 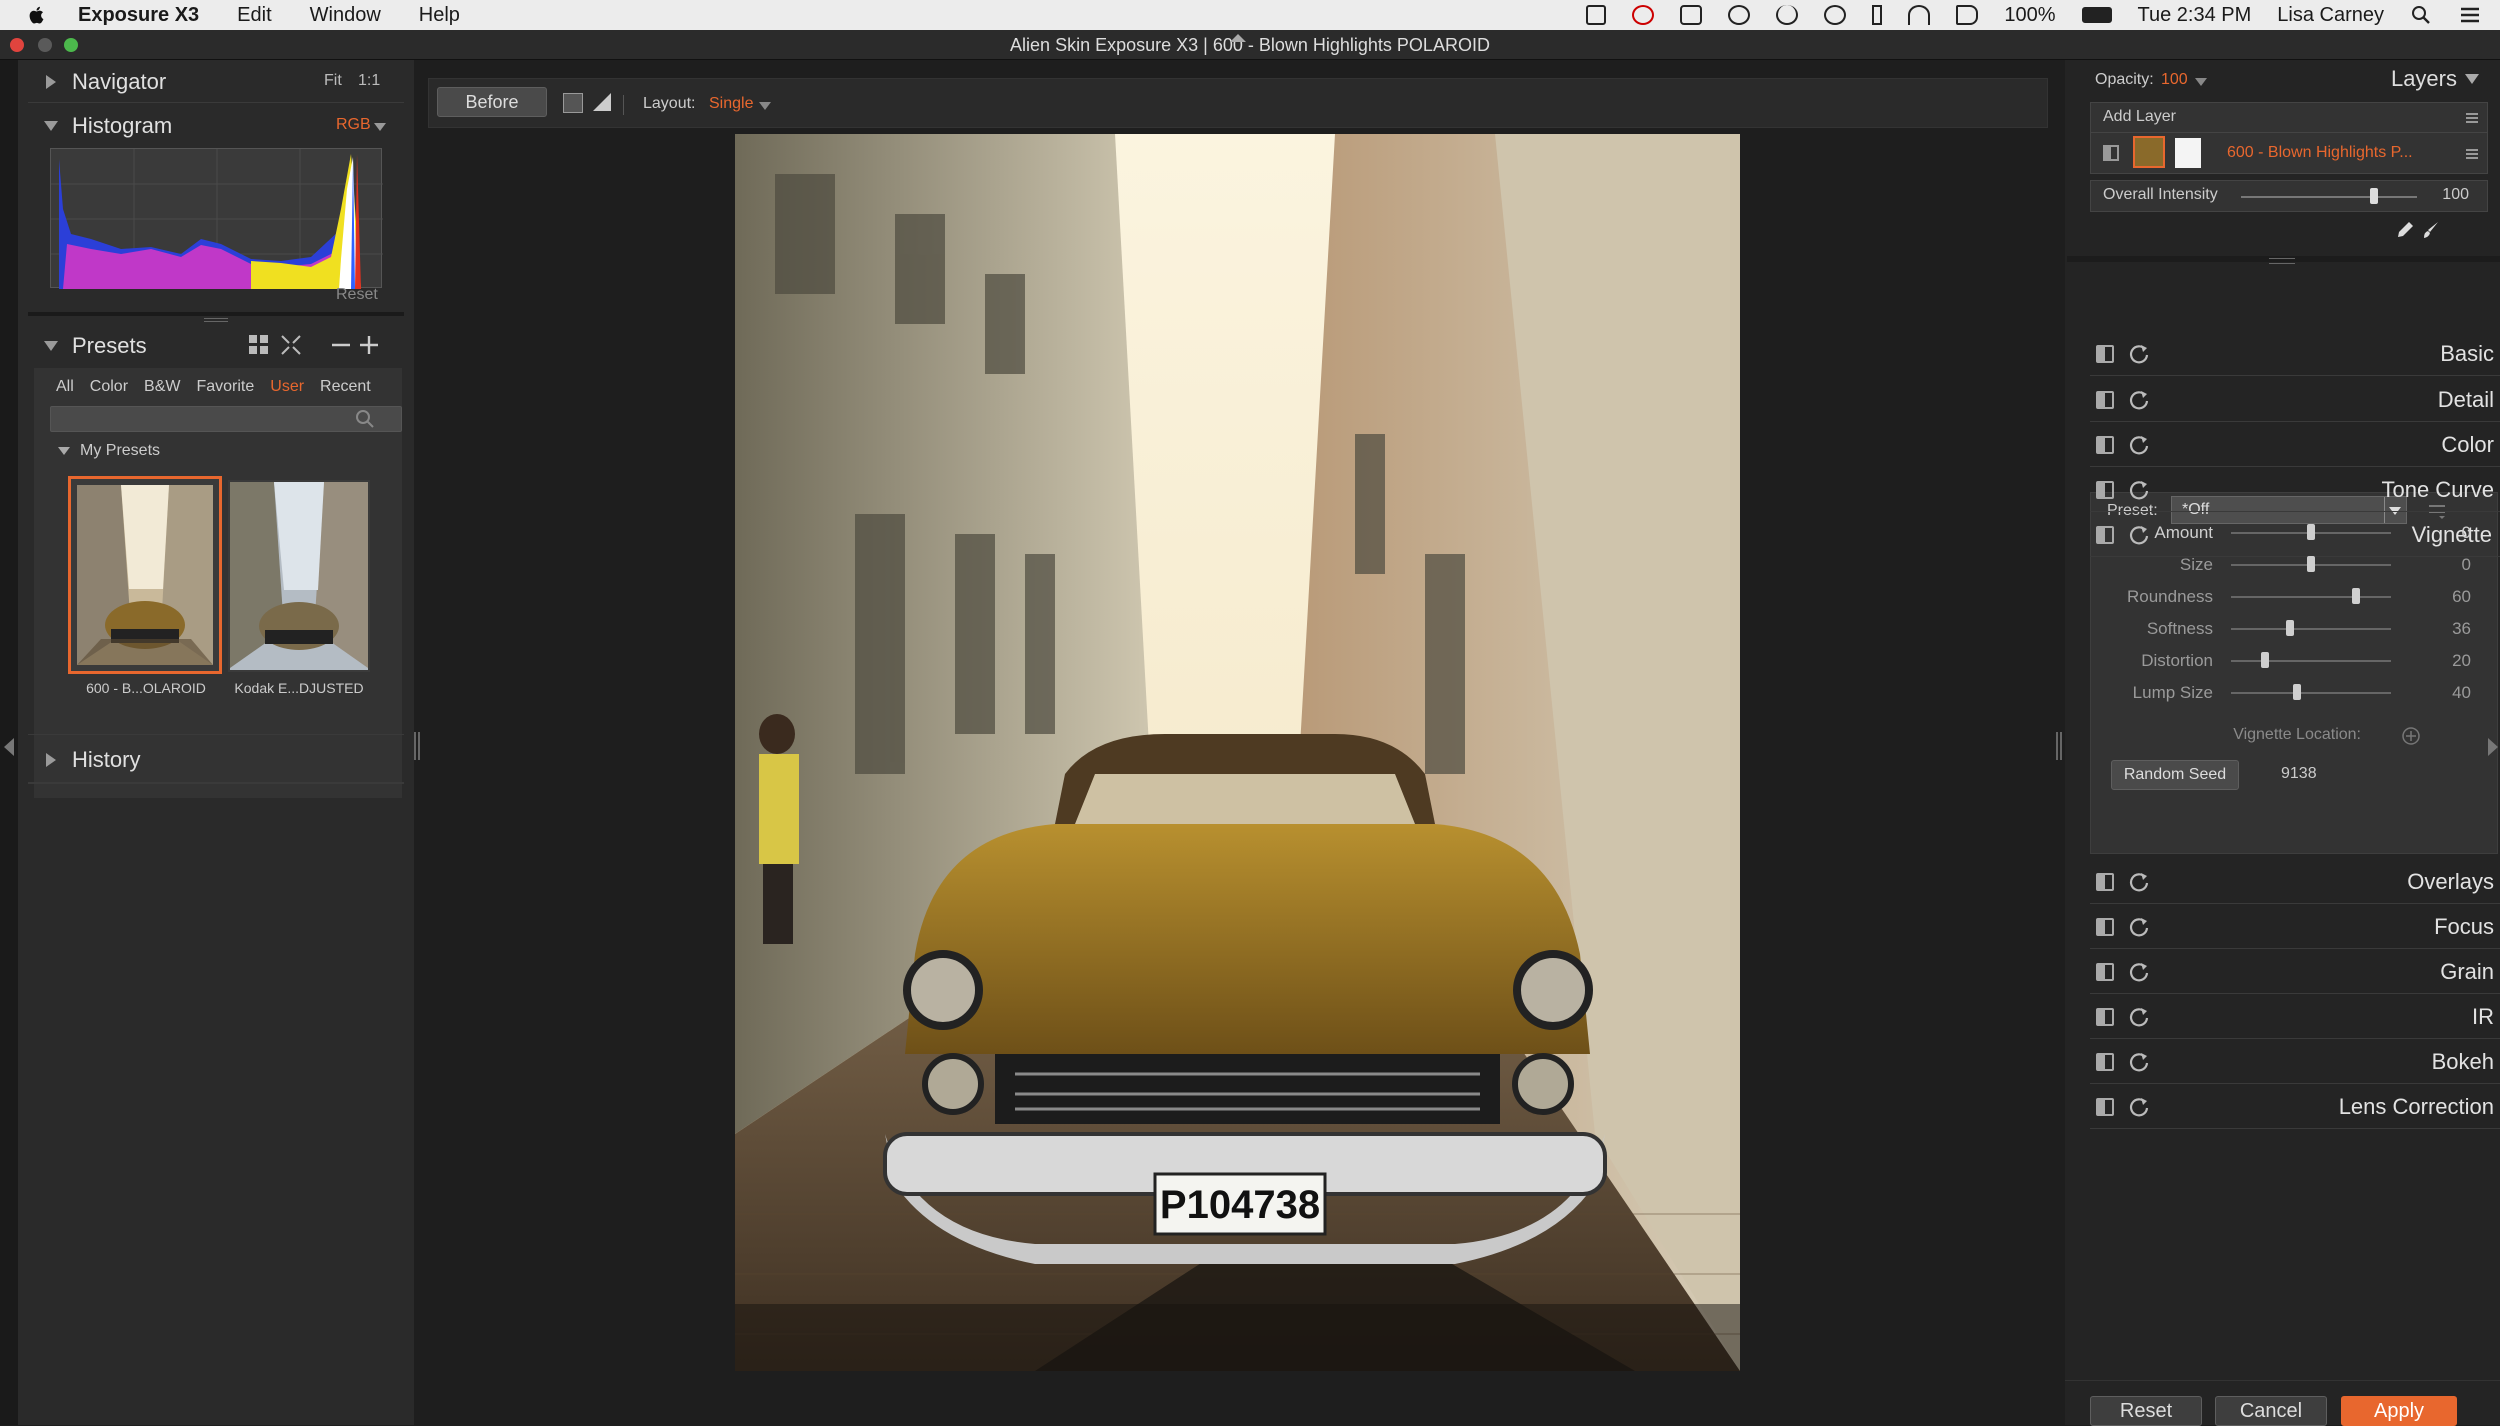 I want to click on collapse-up-icon, so click(x=1238, y=37).